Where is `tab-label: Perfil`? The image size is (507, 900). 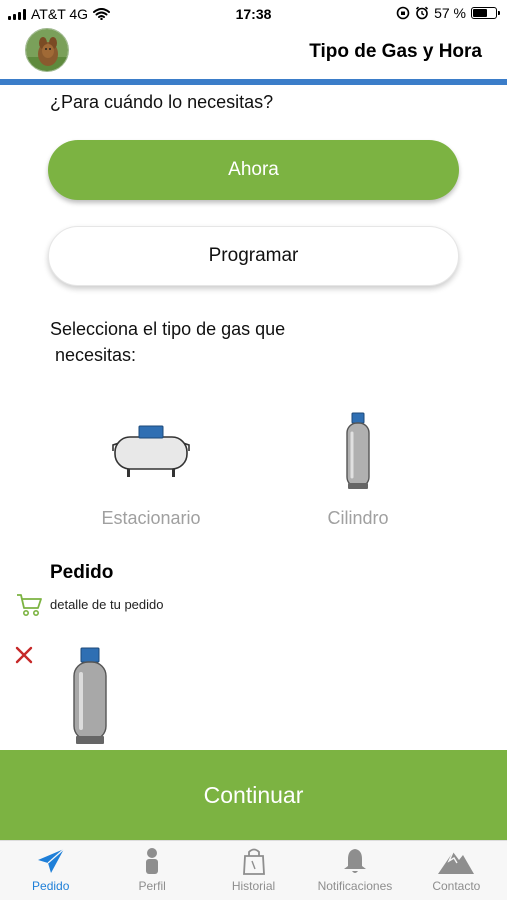 tab-label: Perfil is located at coordinates (152, 886).